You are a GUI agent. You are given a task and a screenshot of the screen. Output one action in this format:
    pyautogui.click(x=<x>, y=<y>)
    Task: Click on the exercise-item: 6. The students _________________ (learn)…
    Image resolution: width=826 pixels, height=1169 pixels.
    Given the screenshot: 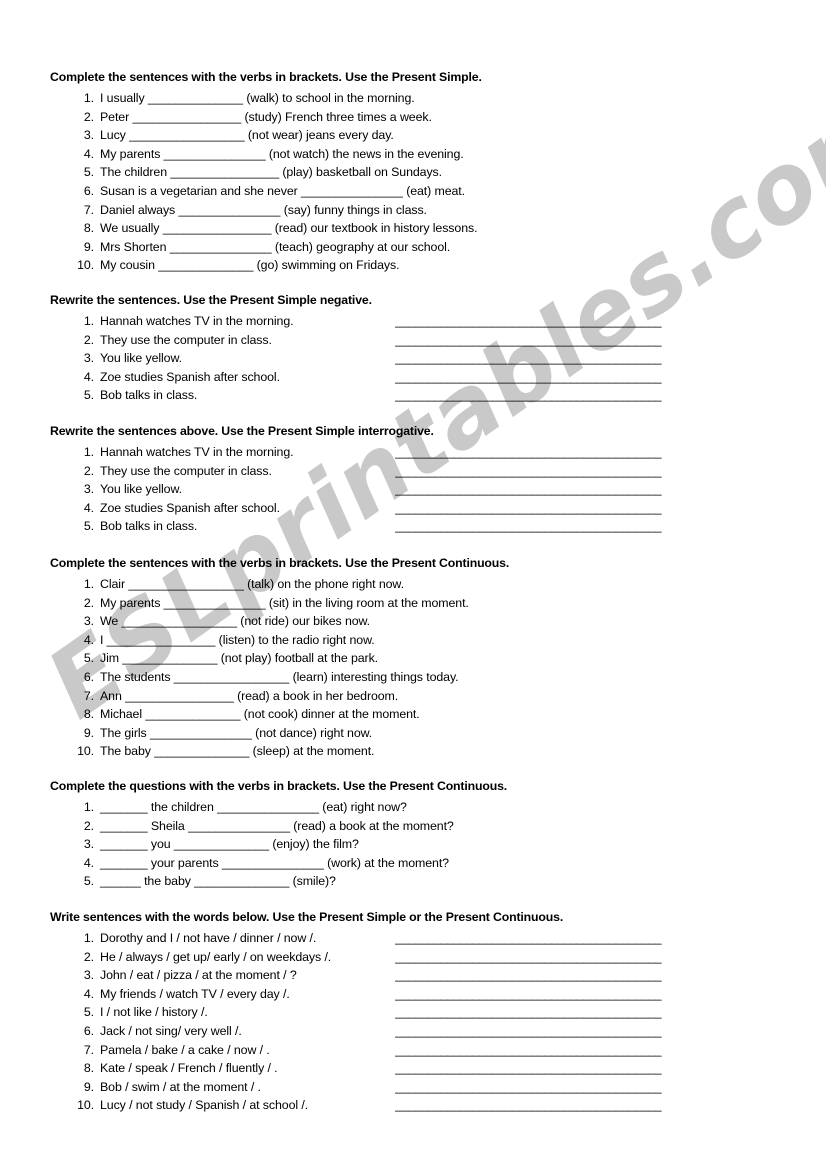 What is the action you would take?
    pyautogui.click(x=415, y=677)
    